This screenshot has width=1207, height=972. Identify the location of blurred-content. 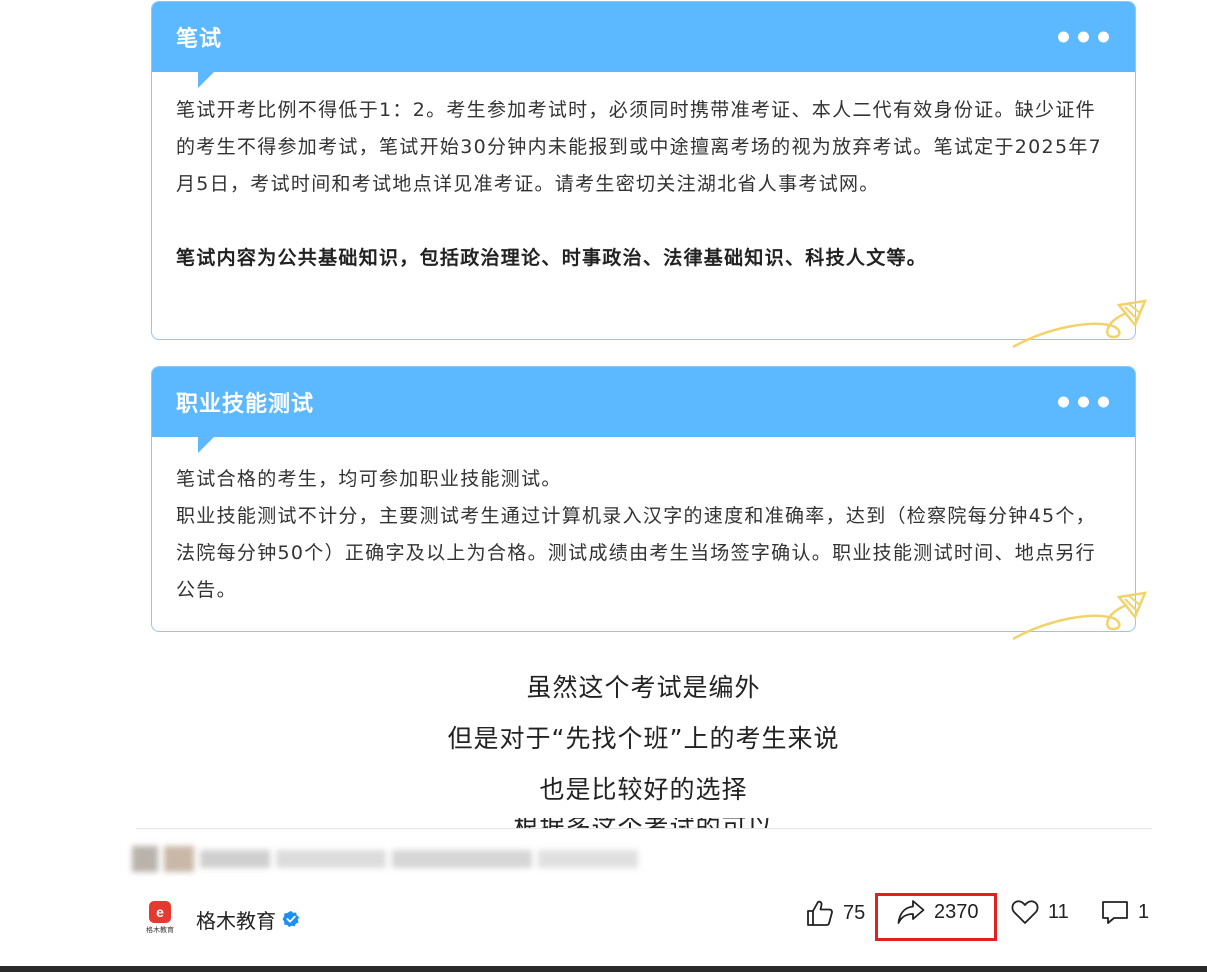
(388, 859).